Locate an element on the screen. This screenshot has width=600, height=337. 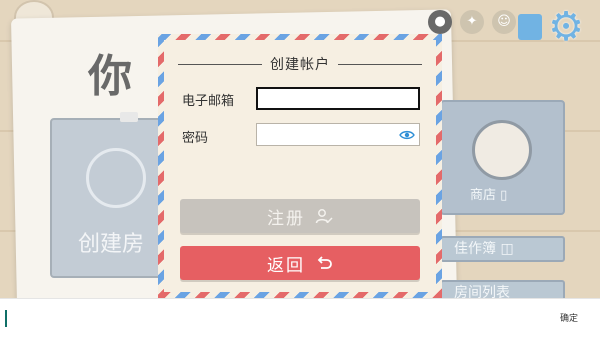
register-button: 注册 is located at coordinates (300, 216).